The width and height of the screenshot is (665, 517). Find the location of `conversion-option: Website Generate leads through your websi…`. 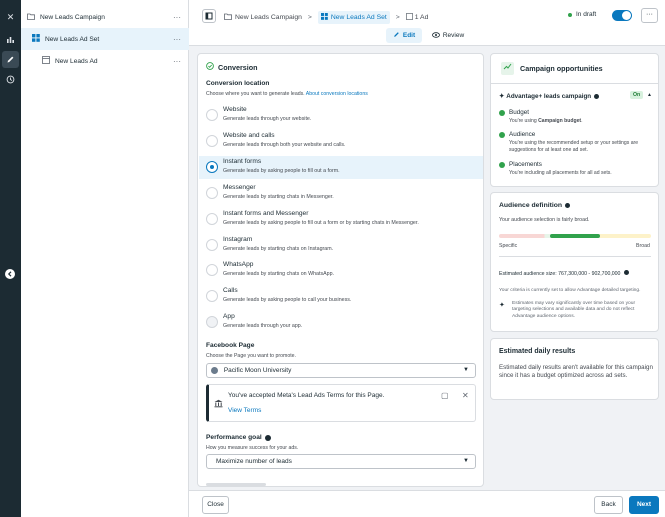

conversion-option: Website Generate leads through your websi… is located at coordinates (341, 115).